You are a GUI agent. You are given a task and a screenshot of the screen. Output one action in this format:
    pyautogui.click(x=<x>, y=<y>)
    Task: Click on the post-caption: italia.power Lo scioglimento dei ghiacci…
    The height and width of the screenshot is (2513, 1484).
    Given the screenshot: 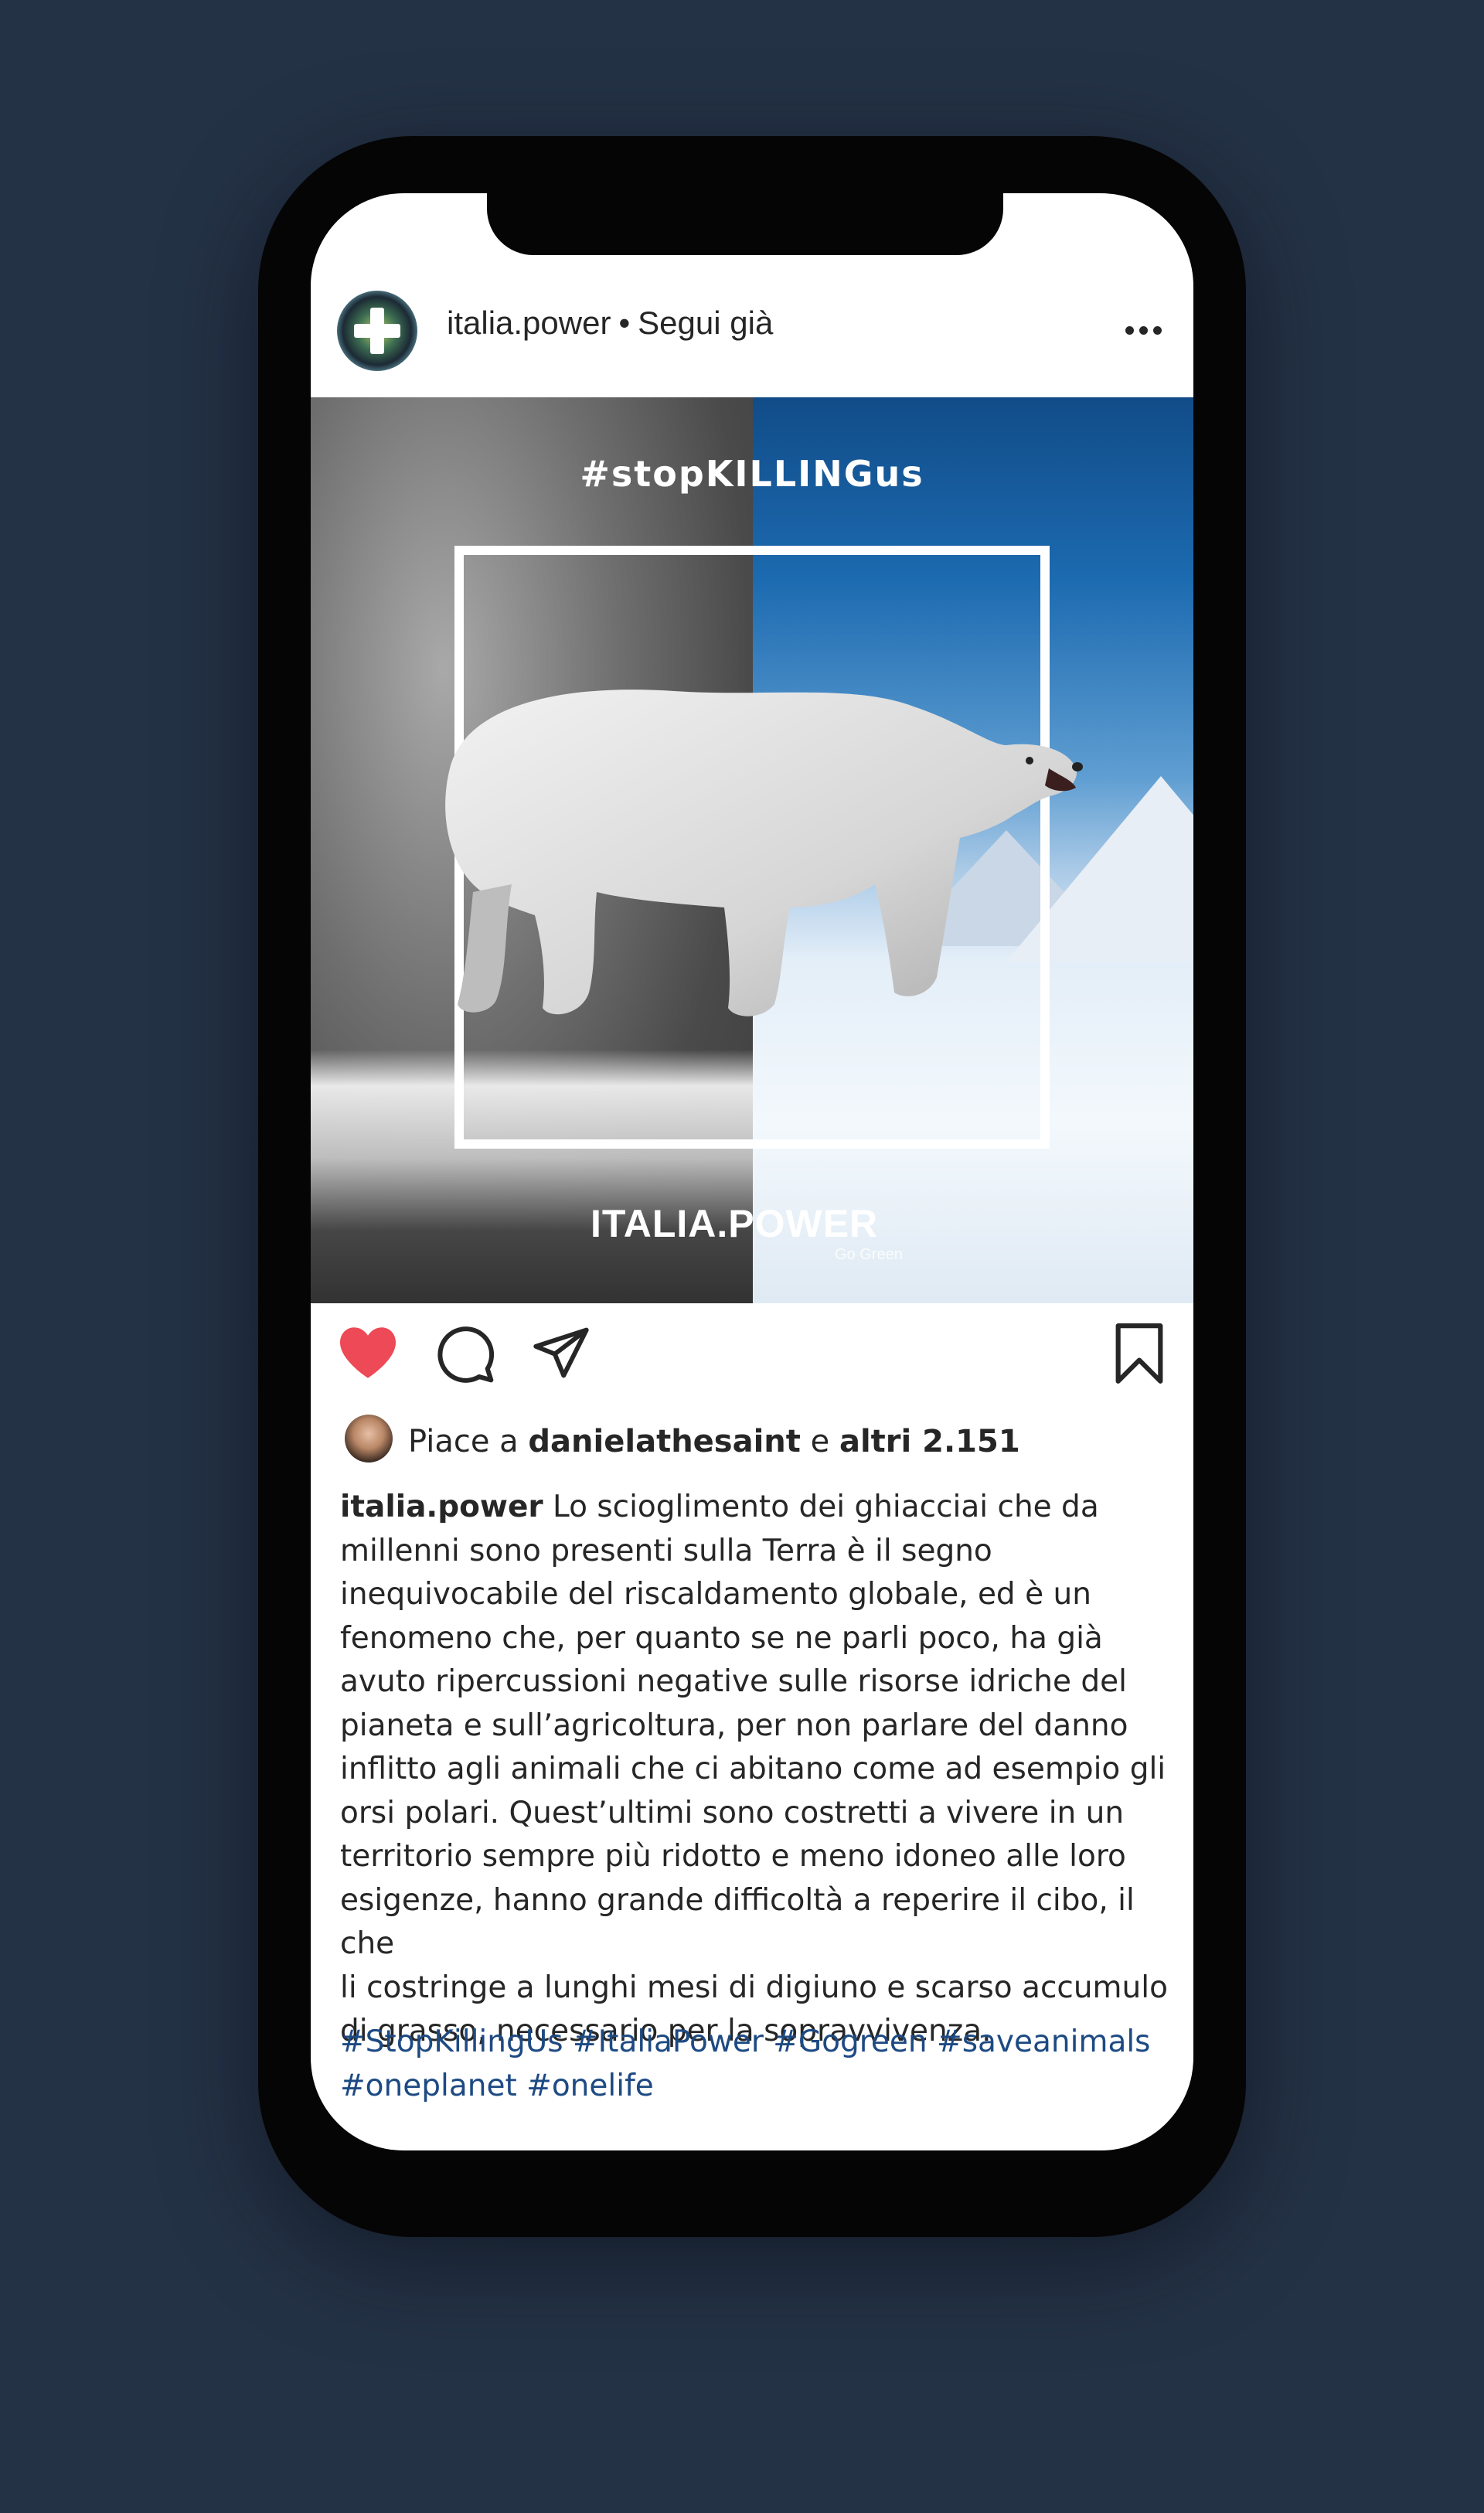 What is the action you would take?
    pyautogui.click(x=757, y=1770)
    